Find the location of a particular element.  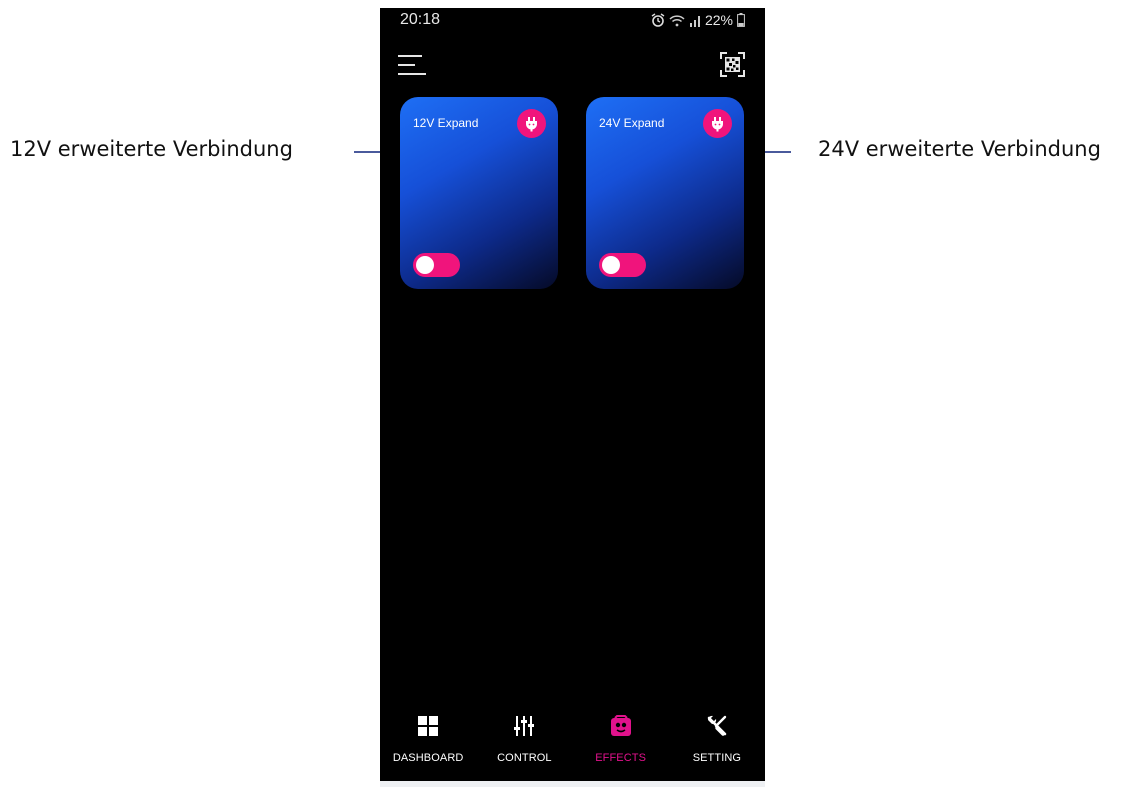

card-title: 24V Expand is located at coordinates (632, 123).